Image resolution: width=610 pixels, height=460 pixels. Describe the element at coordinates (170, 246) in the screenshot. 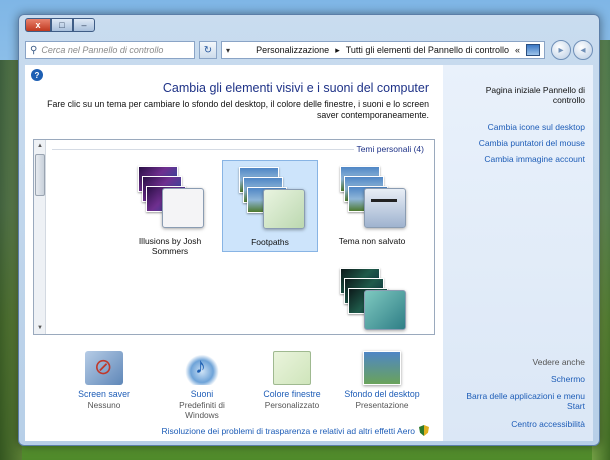

I see `theme-label: Illusions by Josh Sommers` at that location.